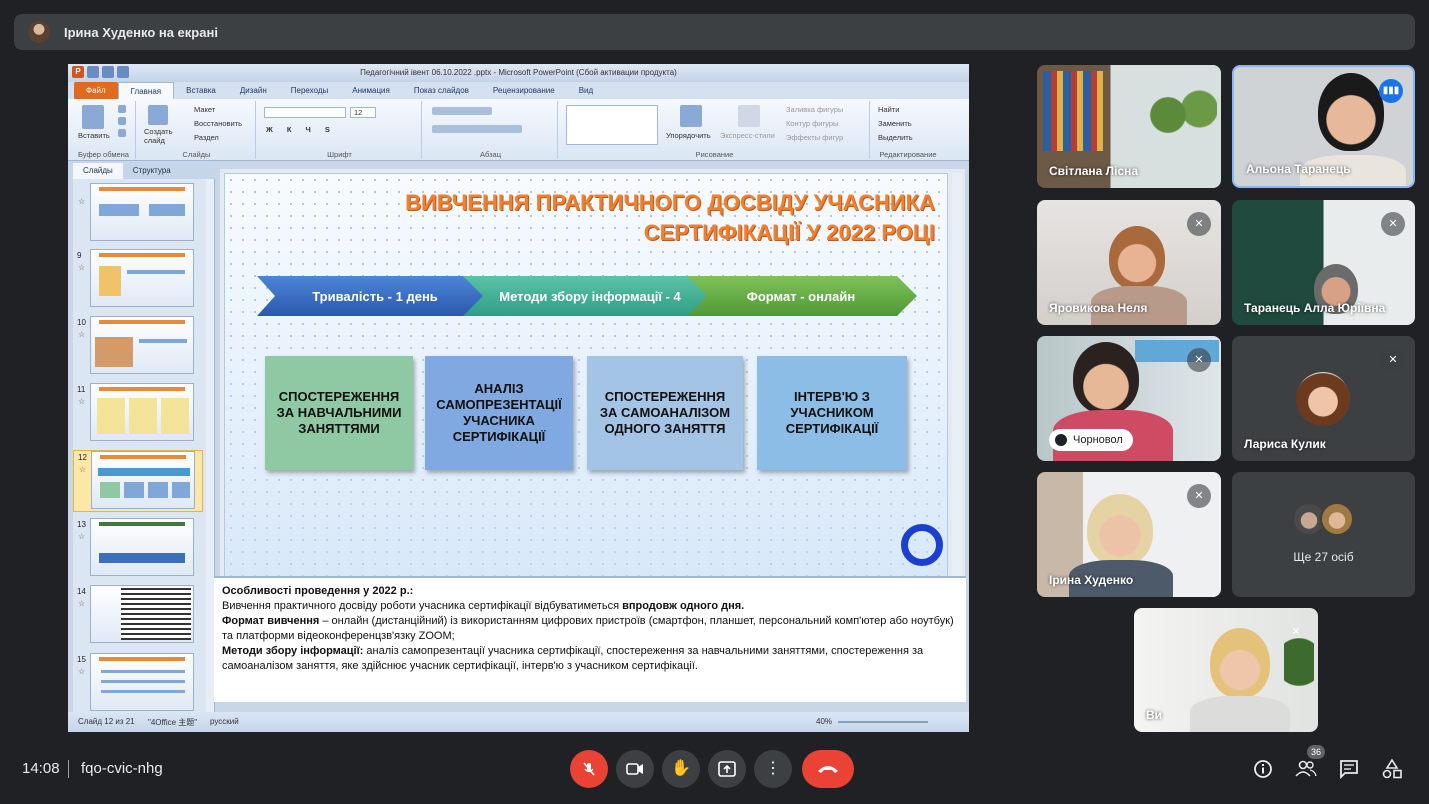 The image size is (1429, 804). What do you see at coordinates (1182, 115) in the screenshot?
I see `plants` at bounding box center [1182, 115].